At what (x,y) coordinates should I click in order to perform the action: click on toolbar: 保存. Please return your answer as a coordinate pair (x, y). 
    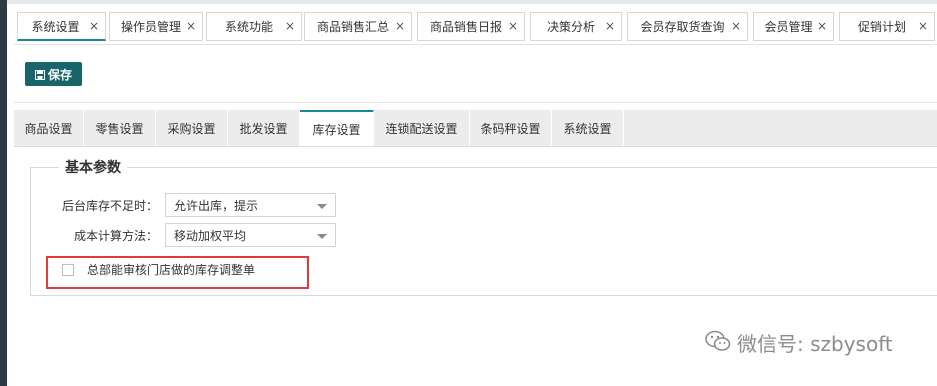
    Looking at the image, I should click on (475, 76).